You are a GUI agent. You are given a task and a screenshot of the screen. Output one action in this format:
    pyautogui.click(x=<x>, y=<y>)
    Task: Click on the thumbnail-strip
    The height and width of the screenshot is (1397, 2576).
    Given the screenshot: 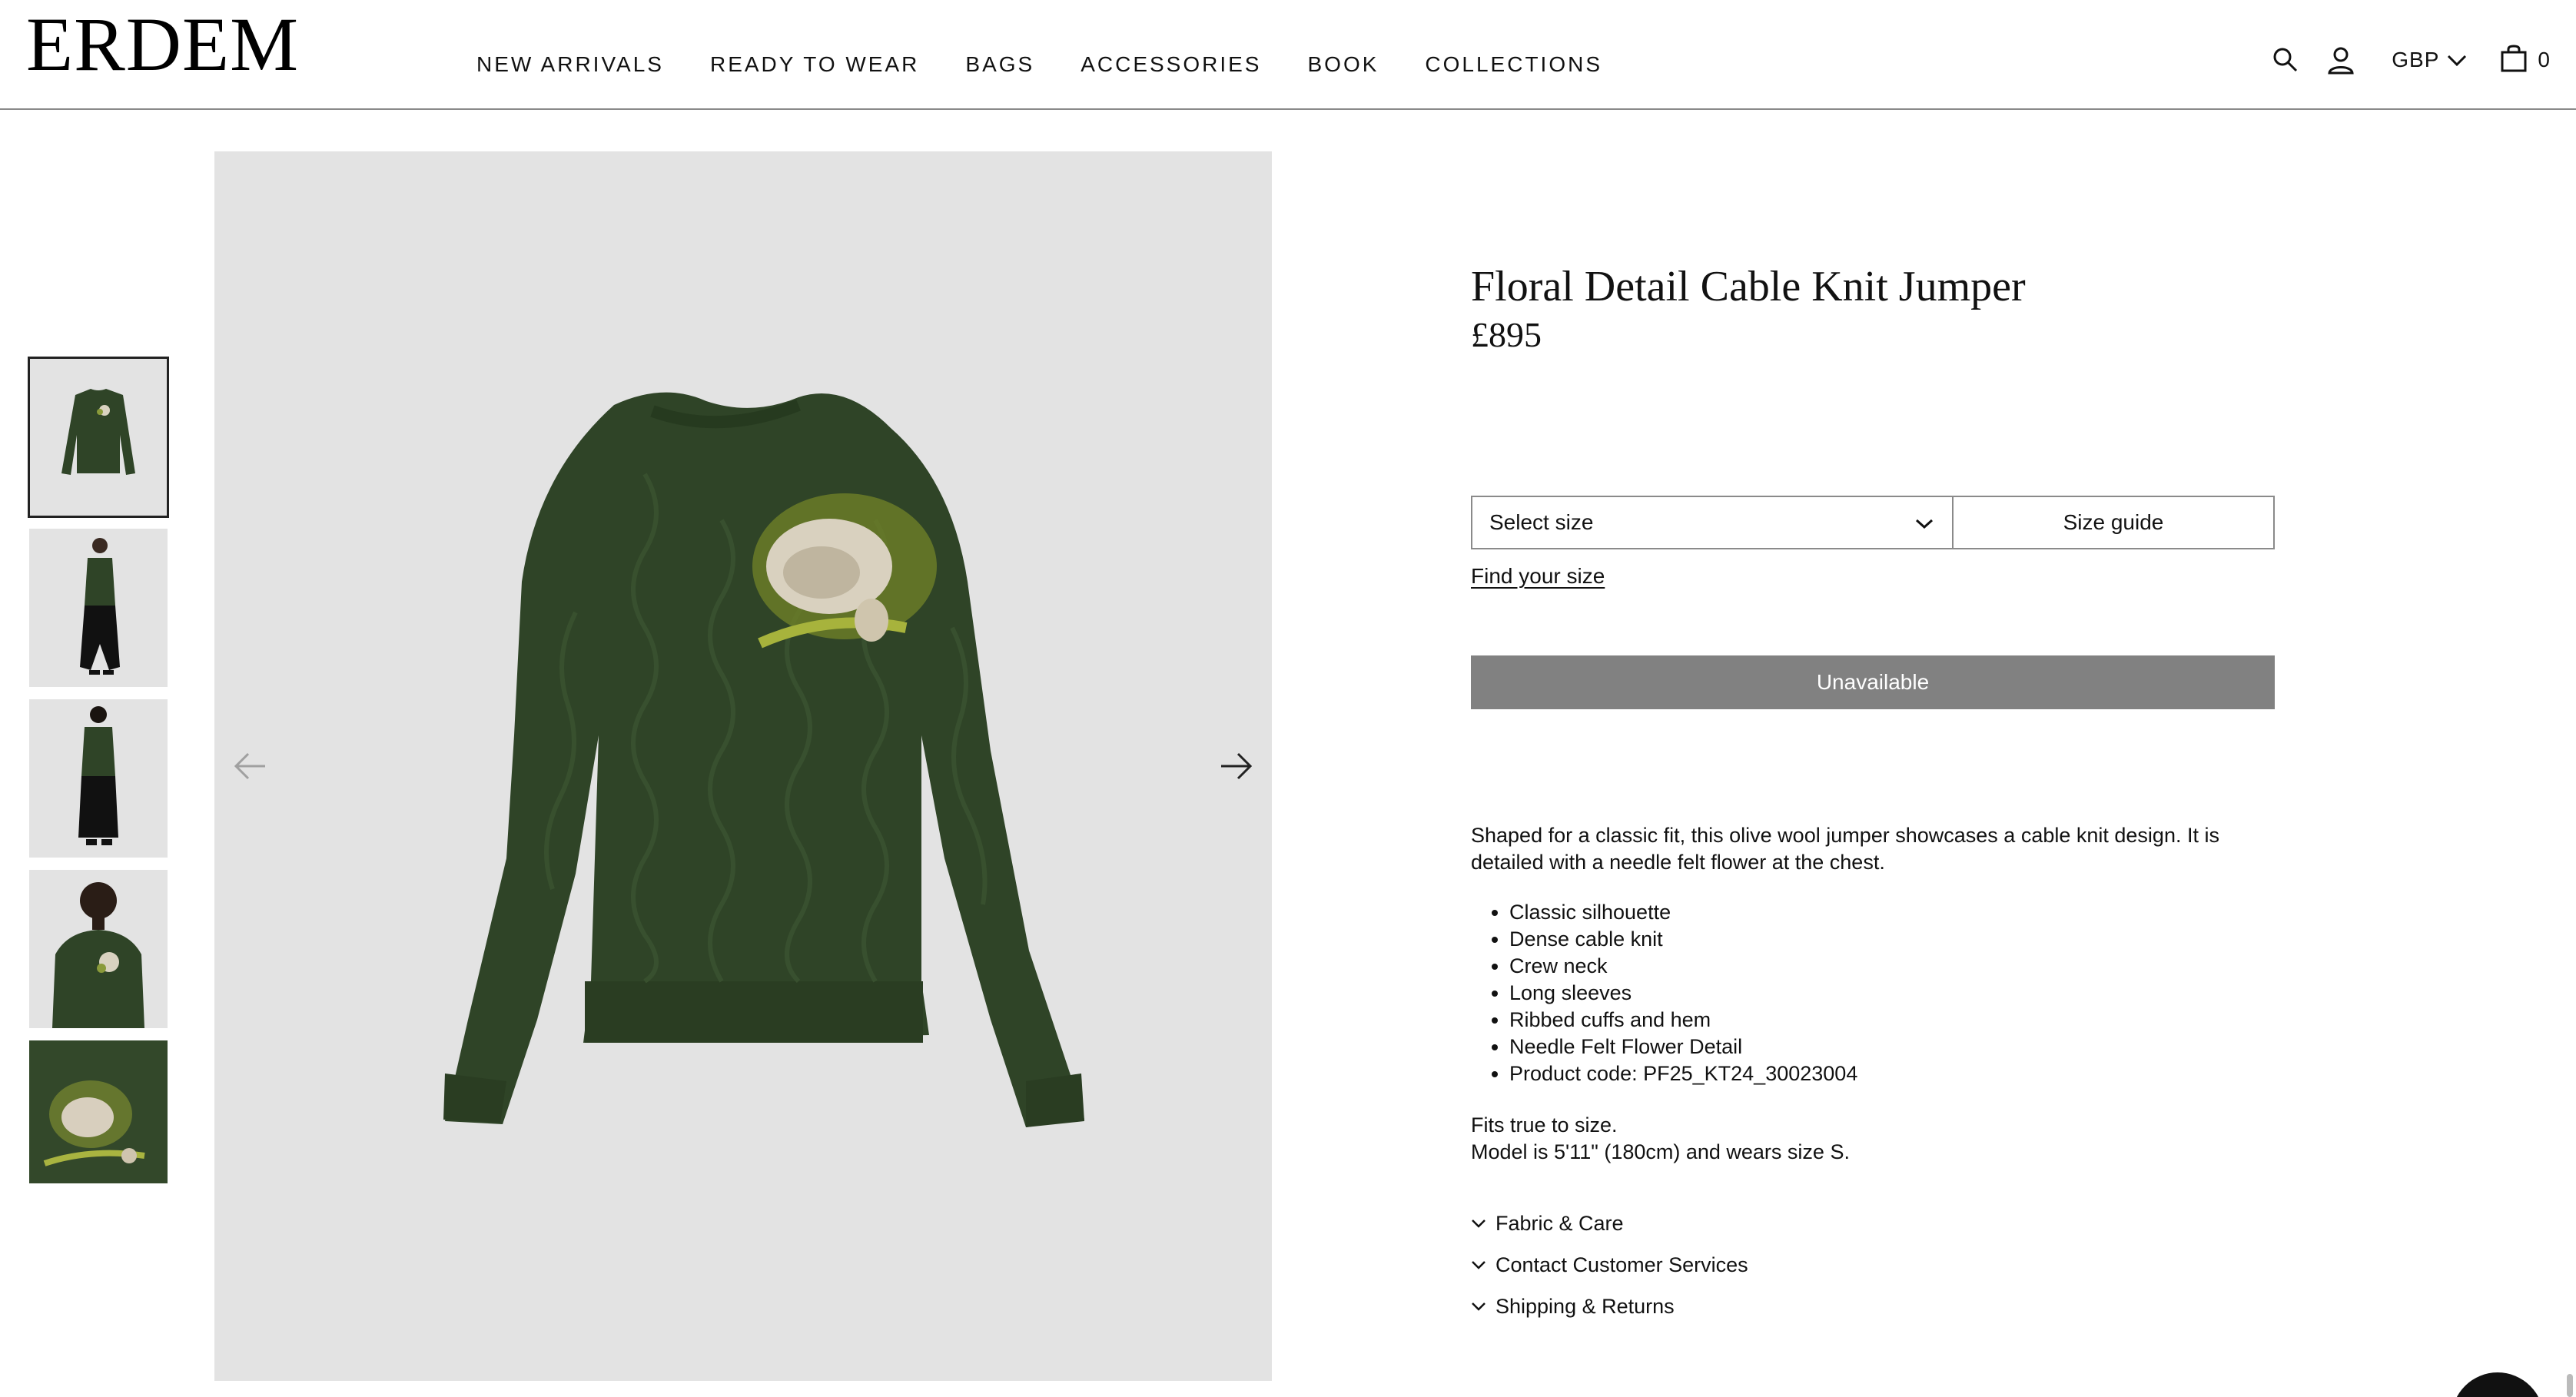 What is the action you would take?
    pyautogui.click(x=98, y=776)
    